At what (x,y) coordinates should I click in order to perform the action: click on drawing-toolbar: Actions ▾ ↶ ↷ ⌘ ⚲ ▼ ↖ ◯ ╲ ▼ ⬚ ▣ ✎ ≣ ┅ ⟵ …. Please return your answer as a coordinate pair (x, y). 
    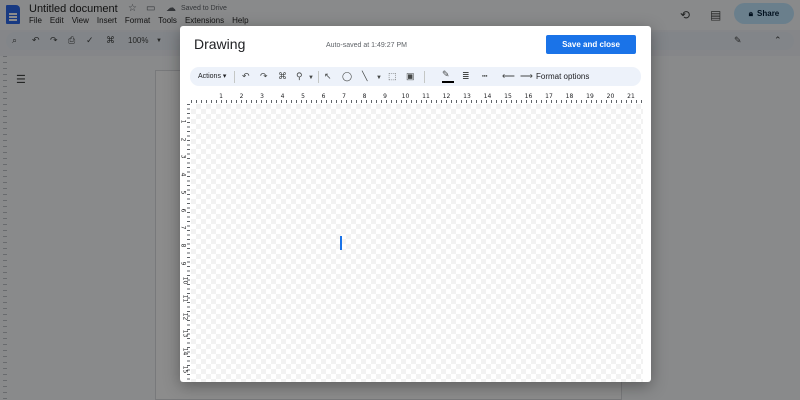
    Looking at the image, I should click on (415, 76).